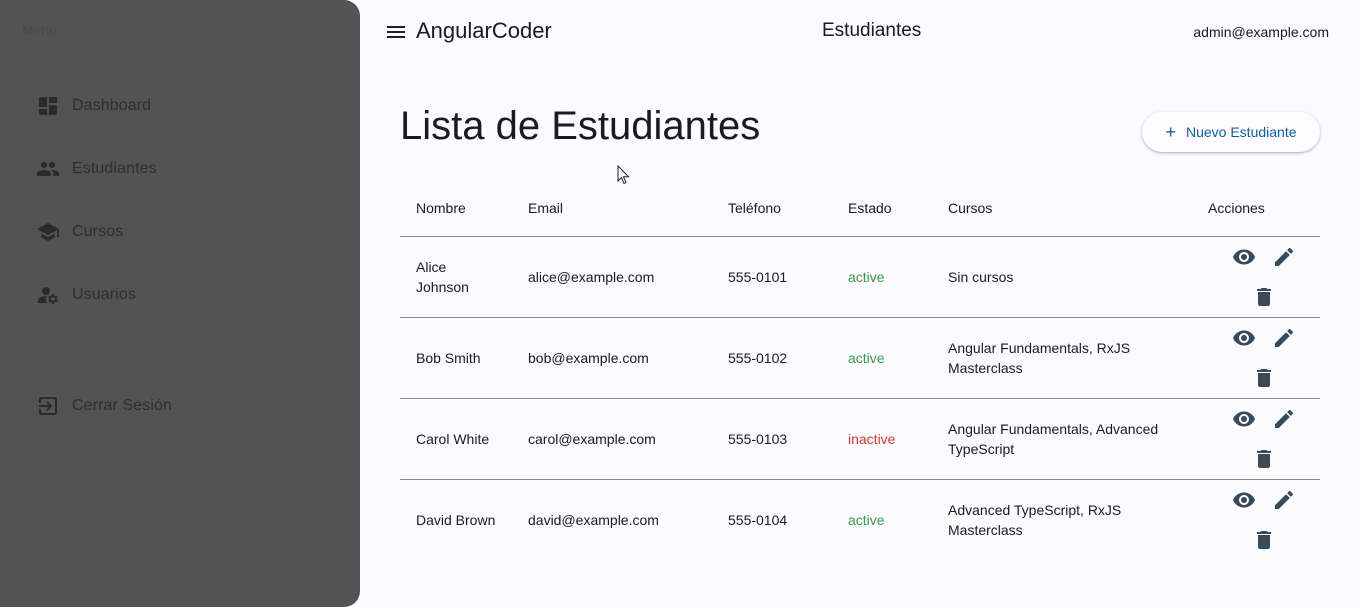  I want to click on cell-email: carol@example.com, so click(612, 439).